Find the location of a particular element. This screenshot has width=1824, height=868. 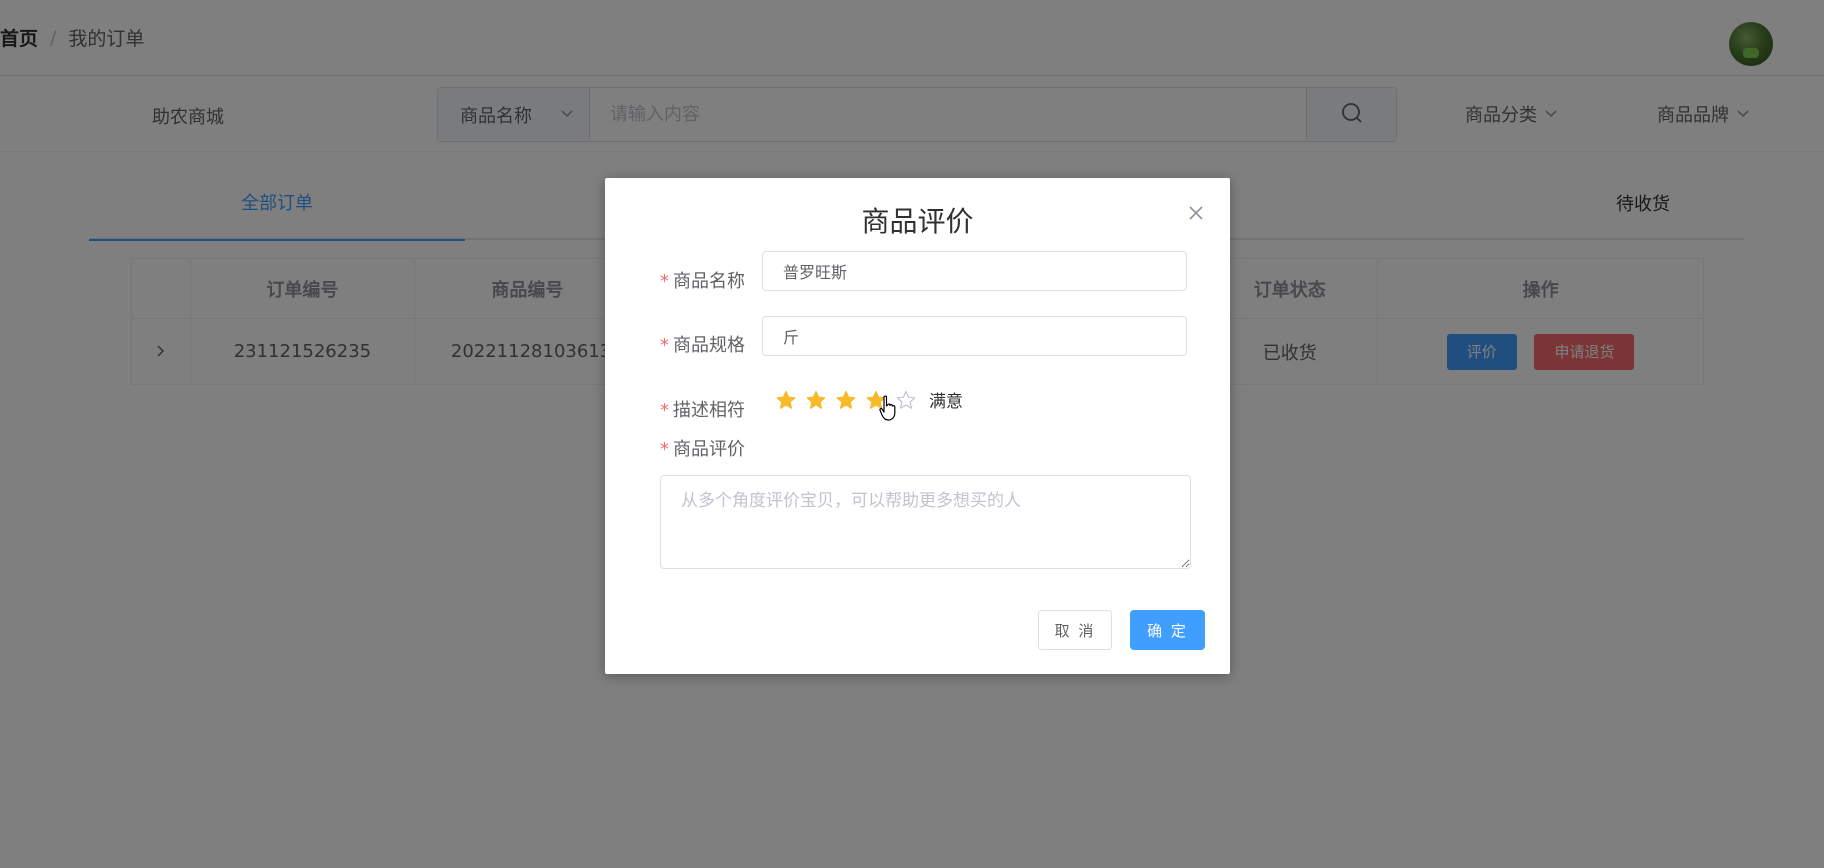

review-textarea is located at coordinates (925, 522).